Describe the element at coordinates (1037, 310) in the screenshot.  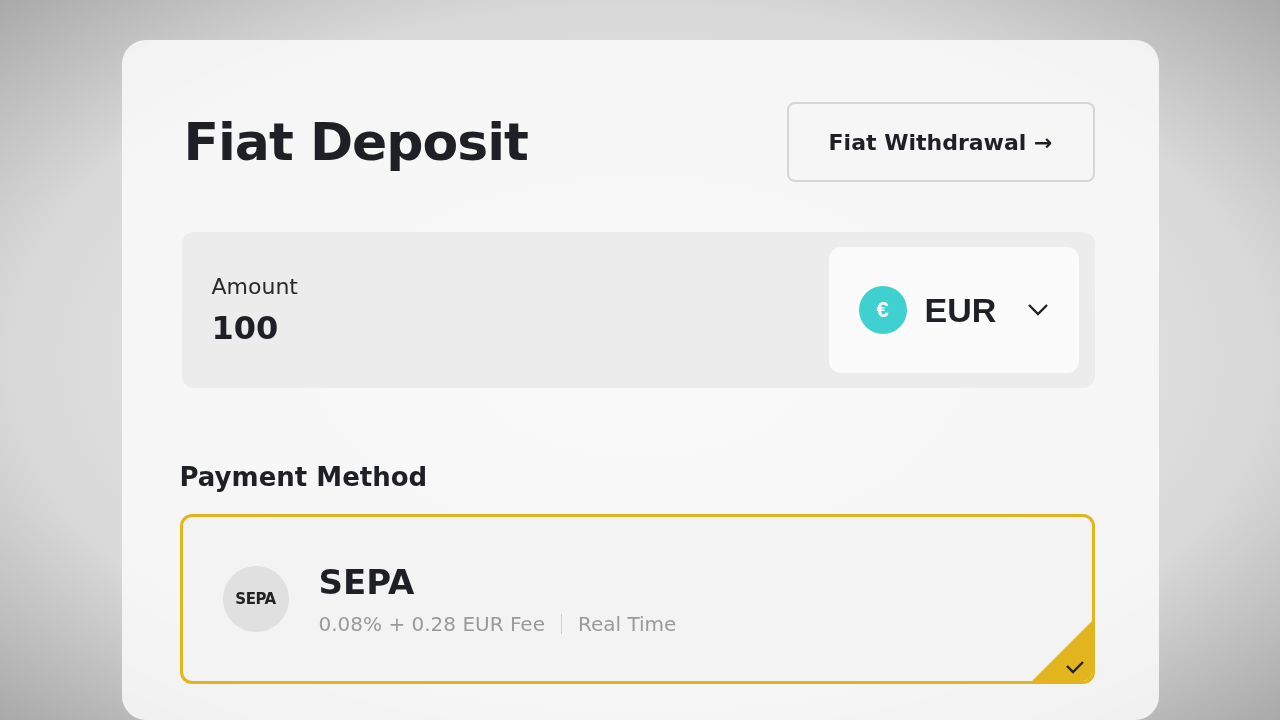
I see `chevron-down-icon` at that location.